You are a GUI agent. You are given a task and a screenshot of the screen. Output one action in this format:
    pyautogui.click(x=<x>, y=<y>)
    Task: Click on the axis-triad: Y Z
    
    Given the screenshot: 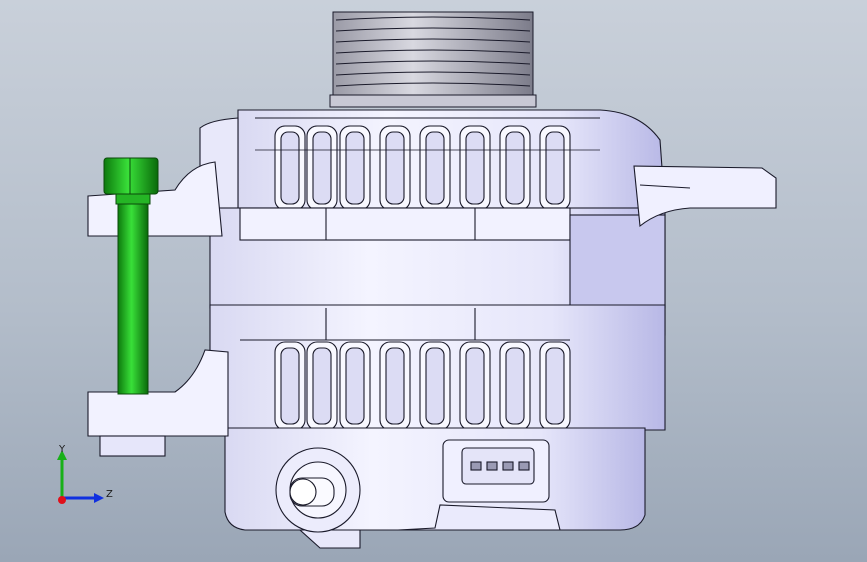 What is the action you would take?
    pyautogui.click(x=85, y=474)
    